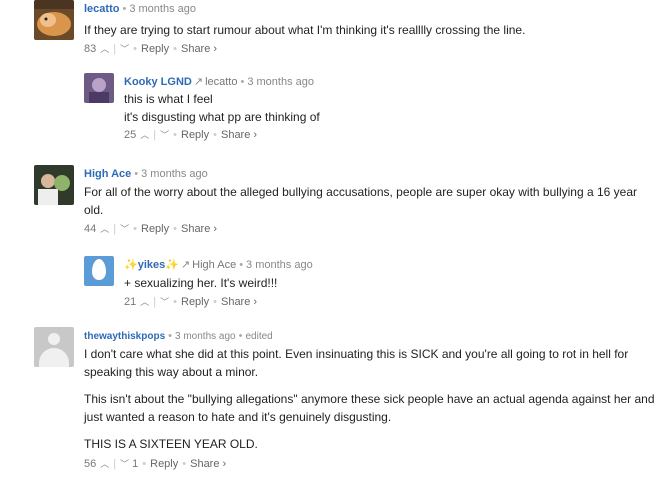 This screenshot has width=666, height=486. What do you see at coordinates (124, 336) in the screenshot?
I see `author-name: thewaythiskpops` at bounding box center [124, 336].